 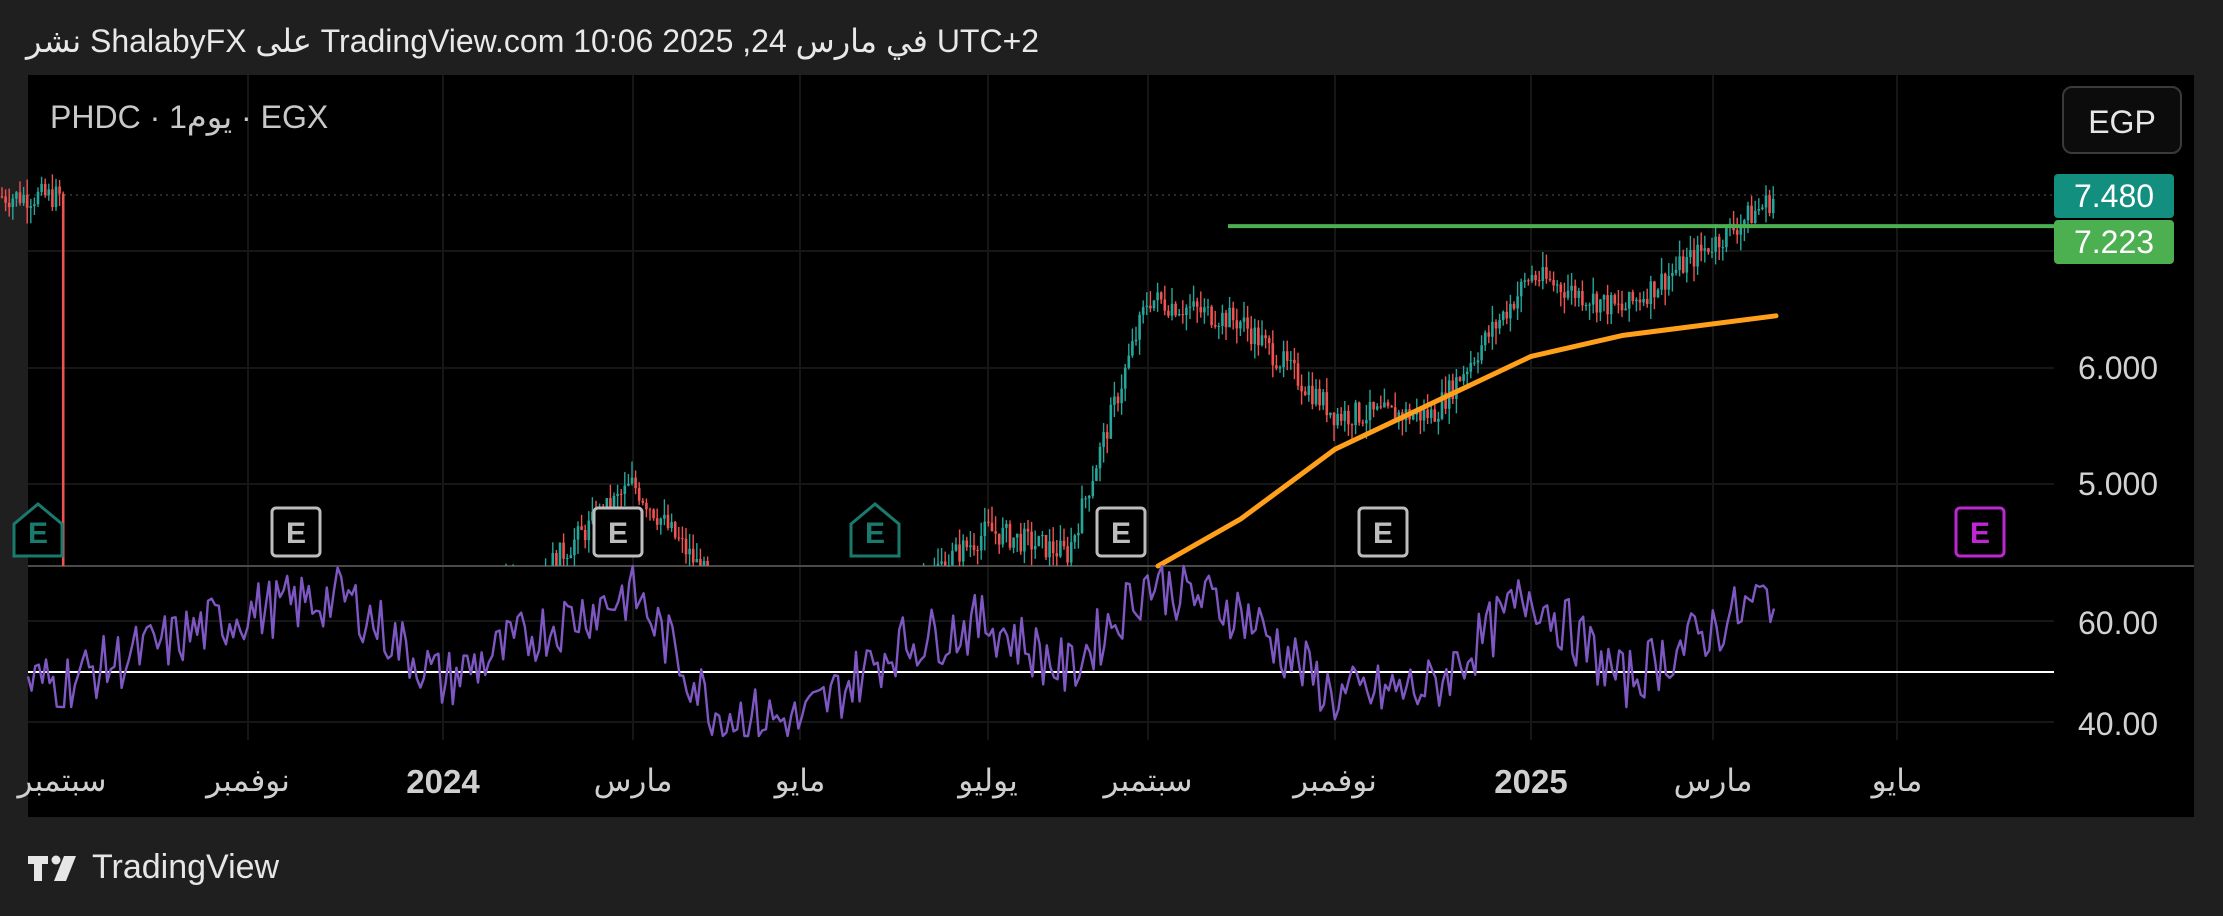 What do you see at coordinates (1713, 780) in the screenshot?
I see `x-label-mar-2025: مارس` at bounding box center [1713, 780].